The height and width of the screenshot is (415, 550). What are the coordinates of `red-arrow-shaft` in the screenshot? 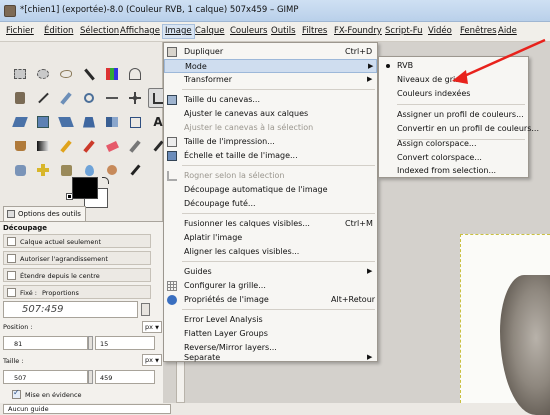 It's located at (503, 58).